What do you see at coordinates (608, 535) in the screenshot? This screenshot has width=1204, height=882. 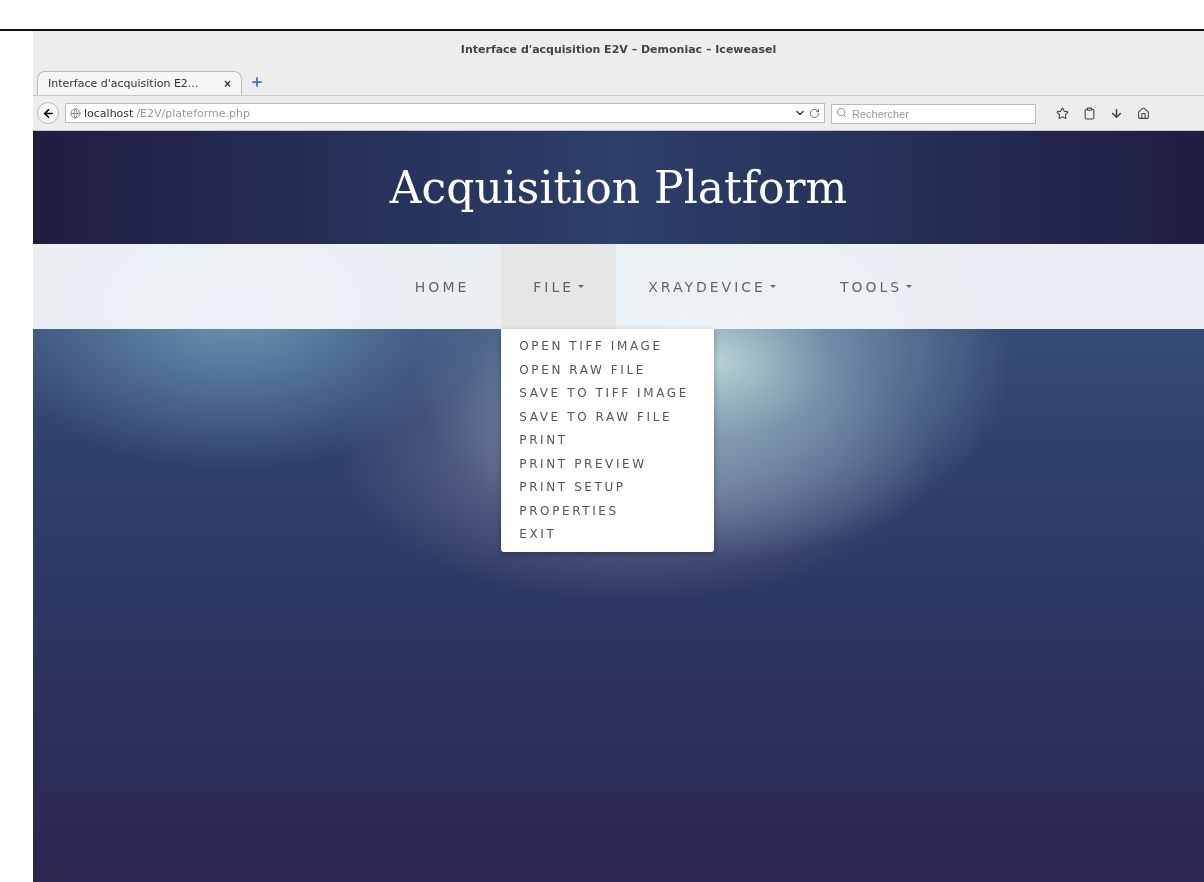 I see `menu-item: EXIT` at bounding box center [608, 535].